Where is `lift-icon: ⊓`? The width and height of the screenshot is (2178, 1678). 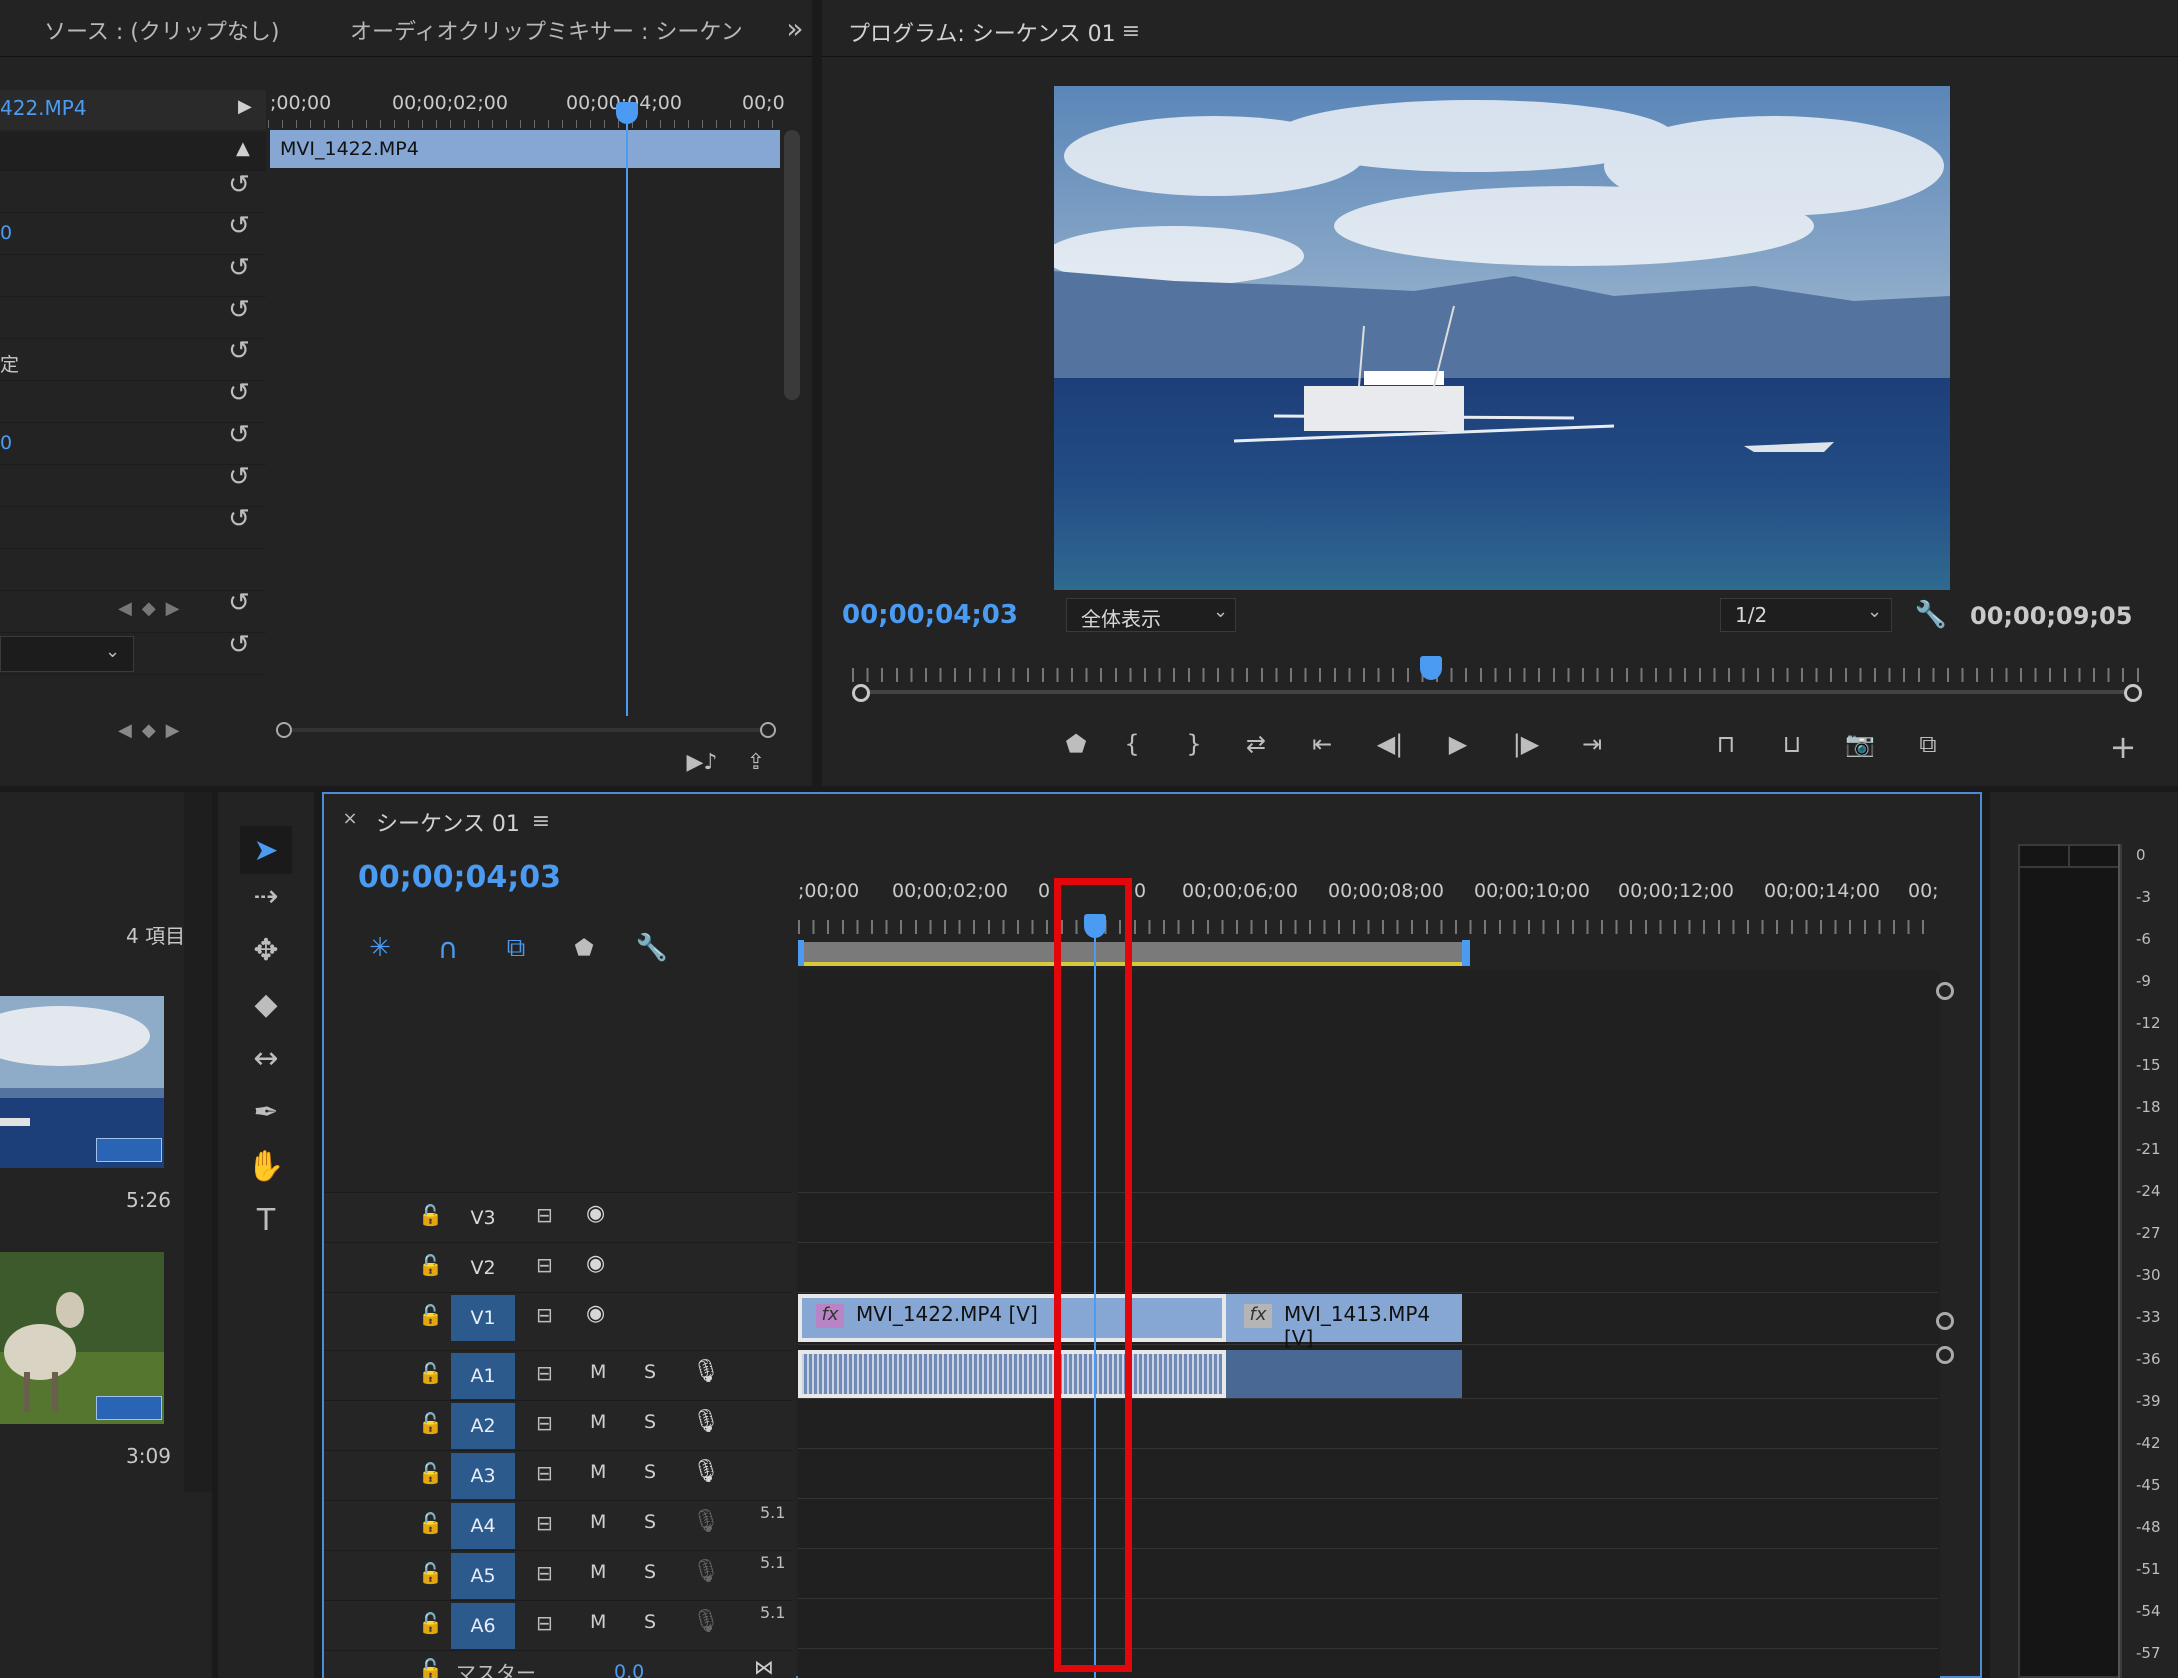
lift-icon: ⊓ is located at coordinates (1726, 744).